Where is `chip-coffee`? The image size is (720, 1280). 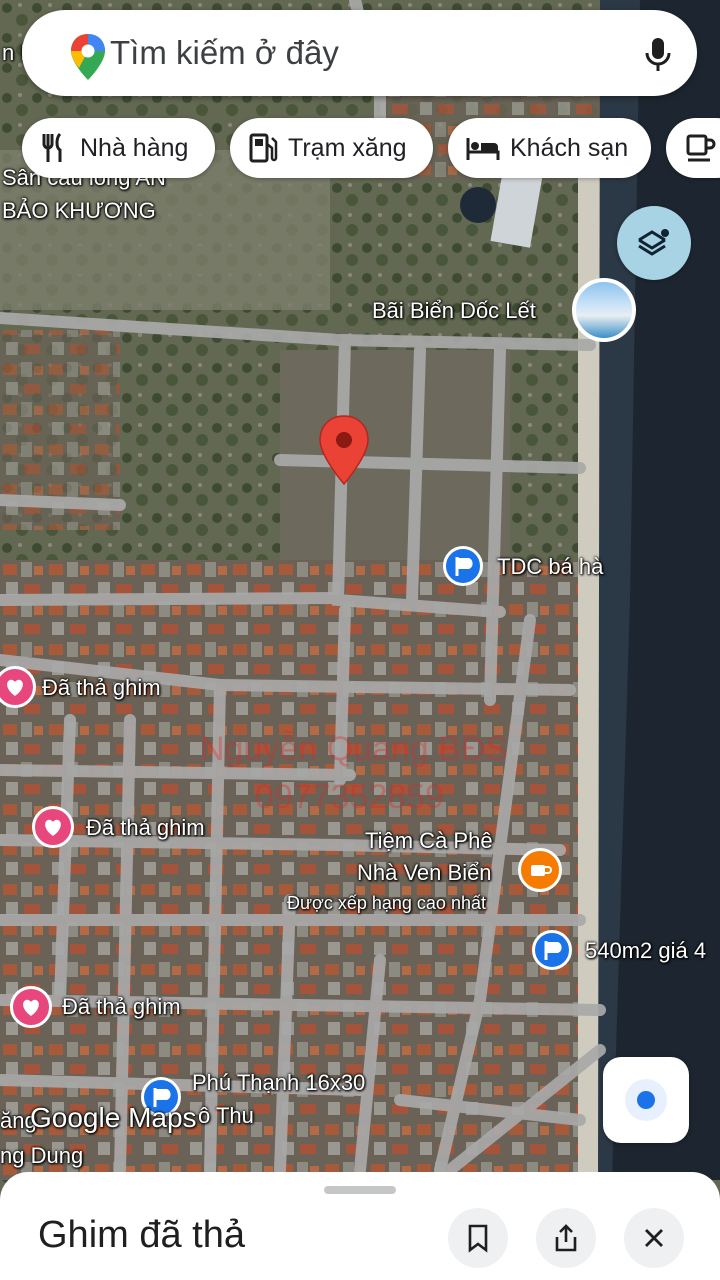 chip-coffee is located at coordinates (693, 148).